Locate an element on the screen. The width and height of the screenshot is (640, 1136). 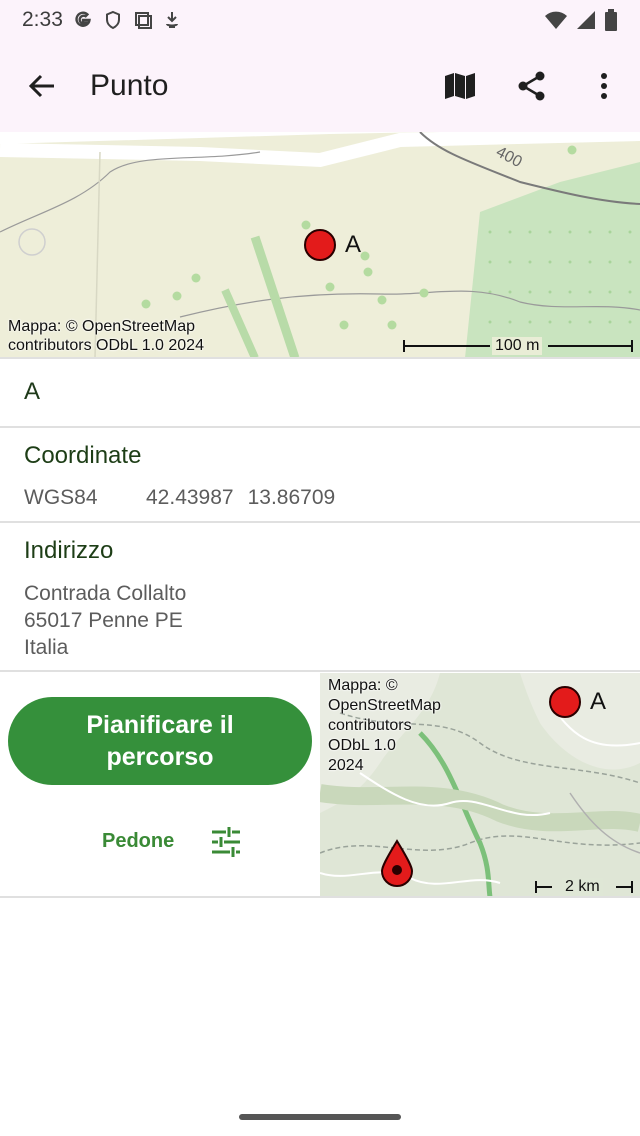
status-notification-icons is located at coordinates (127, 20).